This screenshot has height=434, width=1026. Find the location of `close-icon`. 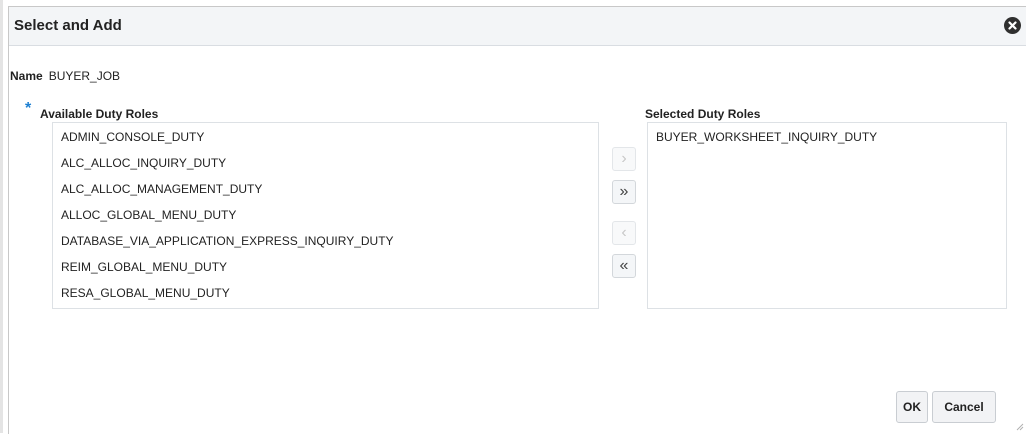

close-icon is located at coordinates (1012, 25).